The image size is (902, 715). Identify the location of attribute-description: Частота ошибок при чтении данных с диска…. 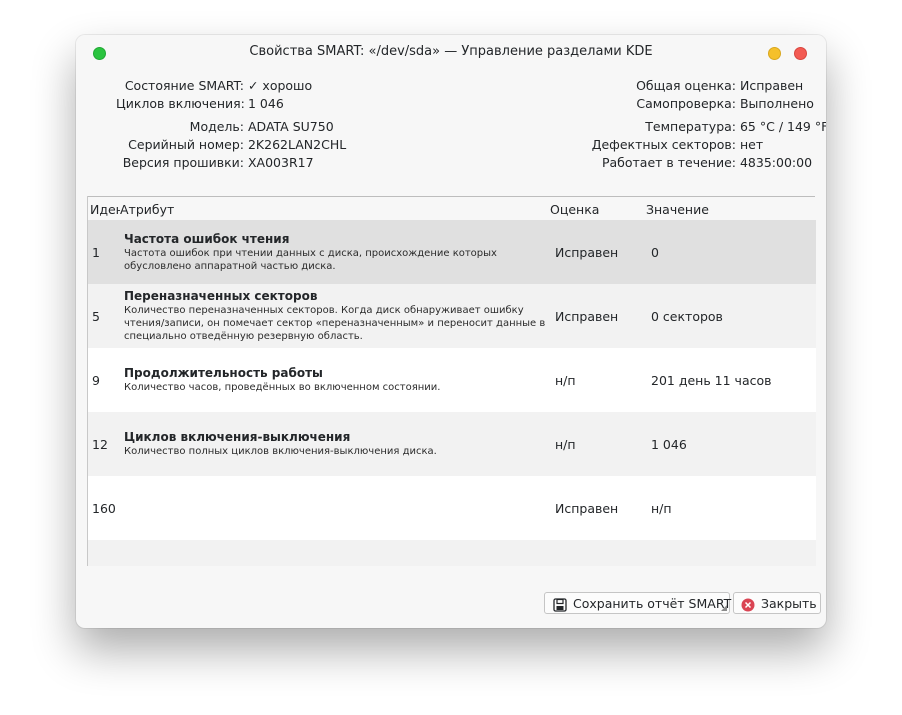
(310, 260).